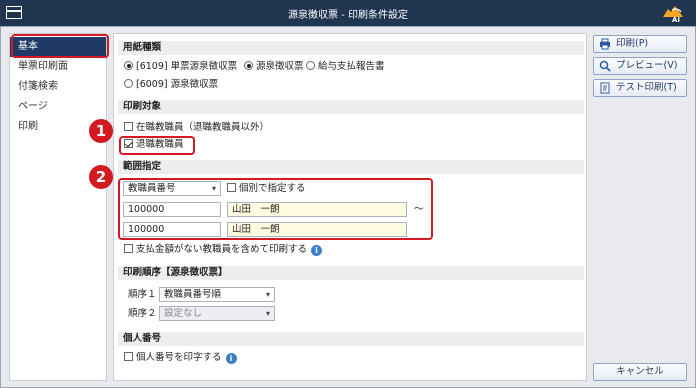 The width and height of the screenshot is (696, 388). I want to click on annotation-badge-1: 1, so click(101, 131).